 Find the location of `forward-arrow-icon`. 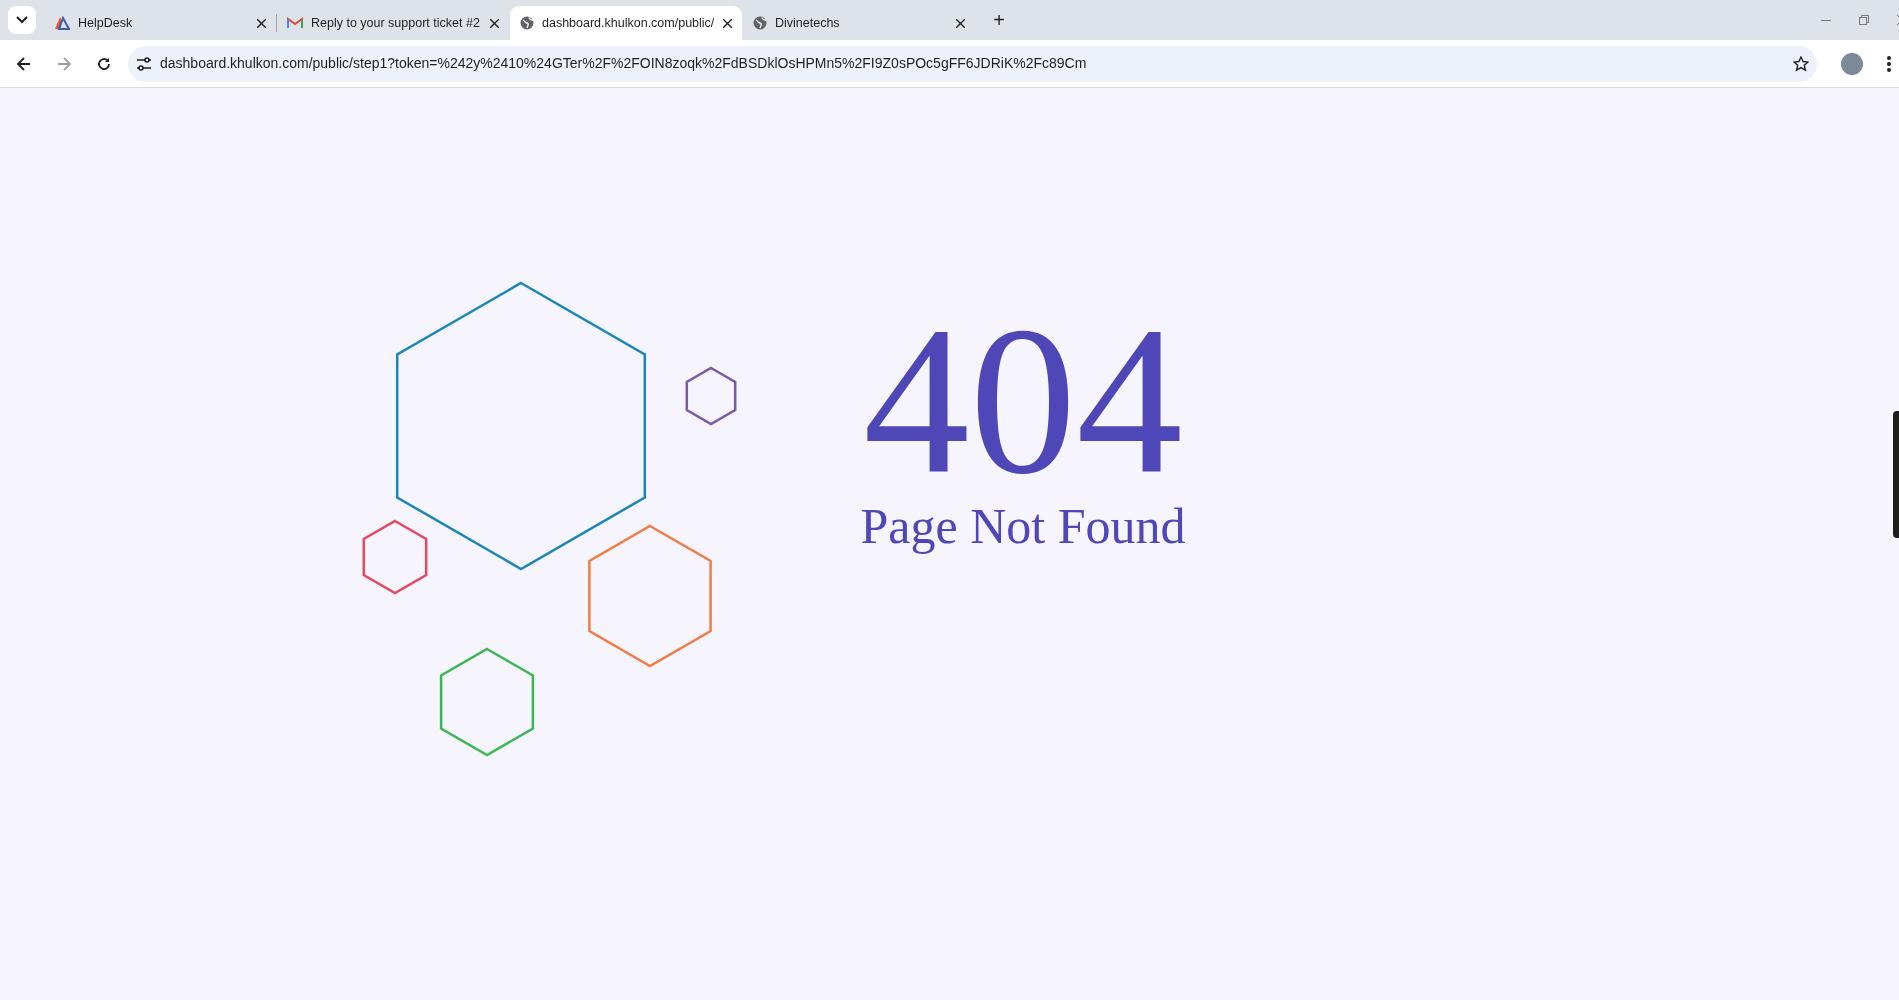

forward-arrow-icon is located at coordinates (64, 63).